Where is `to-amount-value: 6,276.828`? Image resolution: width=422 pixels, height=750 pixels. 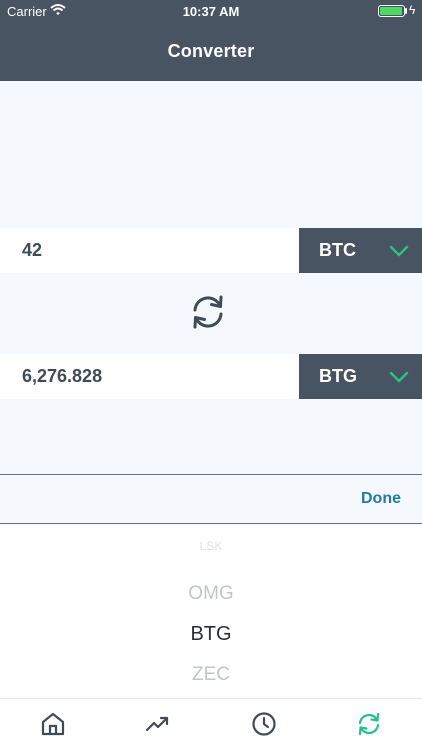
to-amount-value: 6,276.828 is located at coordinates (62, 376).